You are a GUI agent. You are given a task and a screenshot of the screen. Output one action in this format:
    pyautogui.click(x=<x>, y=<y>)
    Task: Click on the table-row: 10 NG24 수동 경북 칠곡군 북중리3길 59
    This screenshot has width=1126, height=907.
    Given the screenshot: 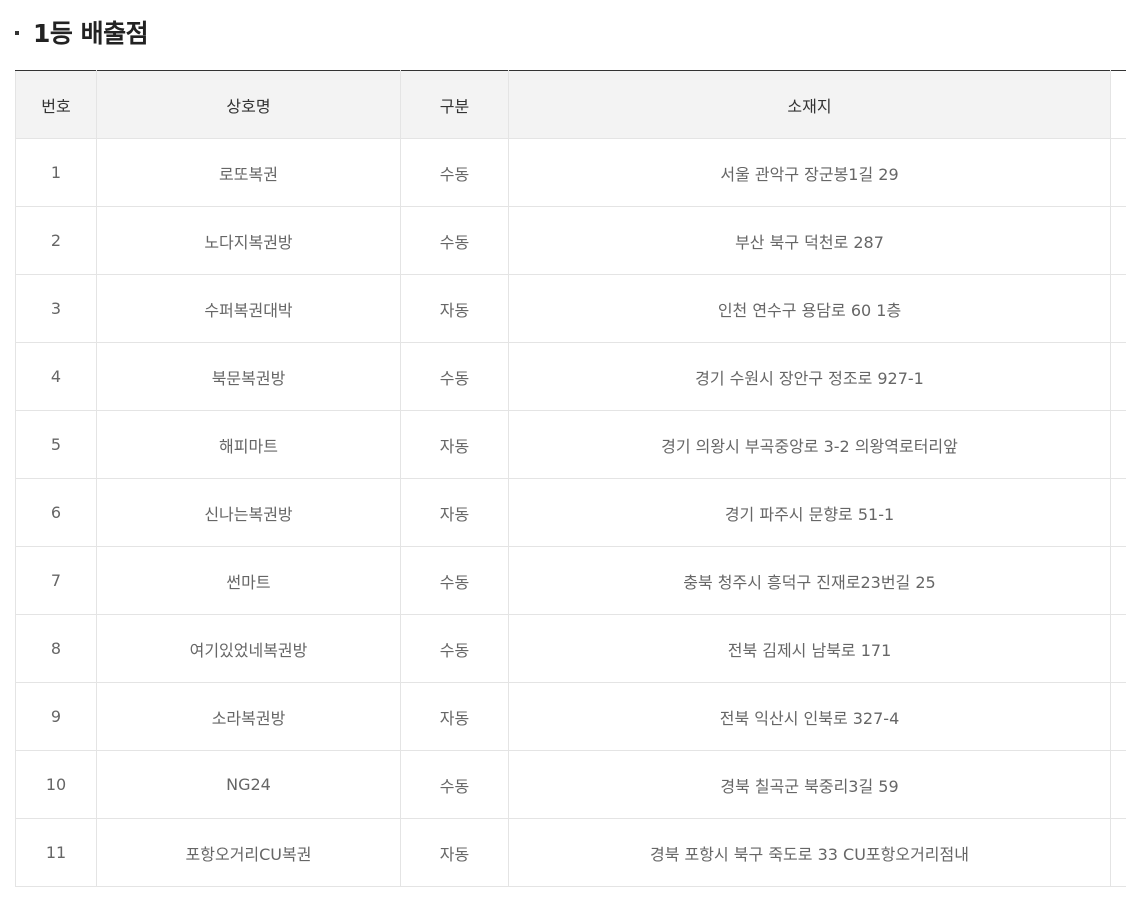 What is the action you would take?
    pyautogui.click(x=570, y=784)
    